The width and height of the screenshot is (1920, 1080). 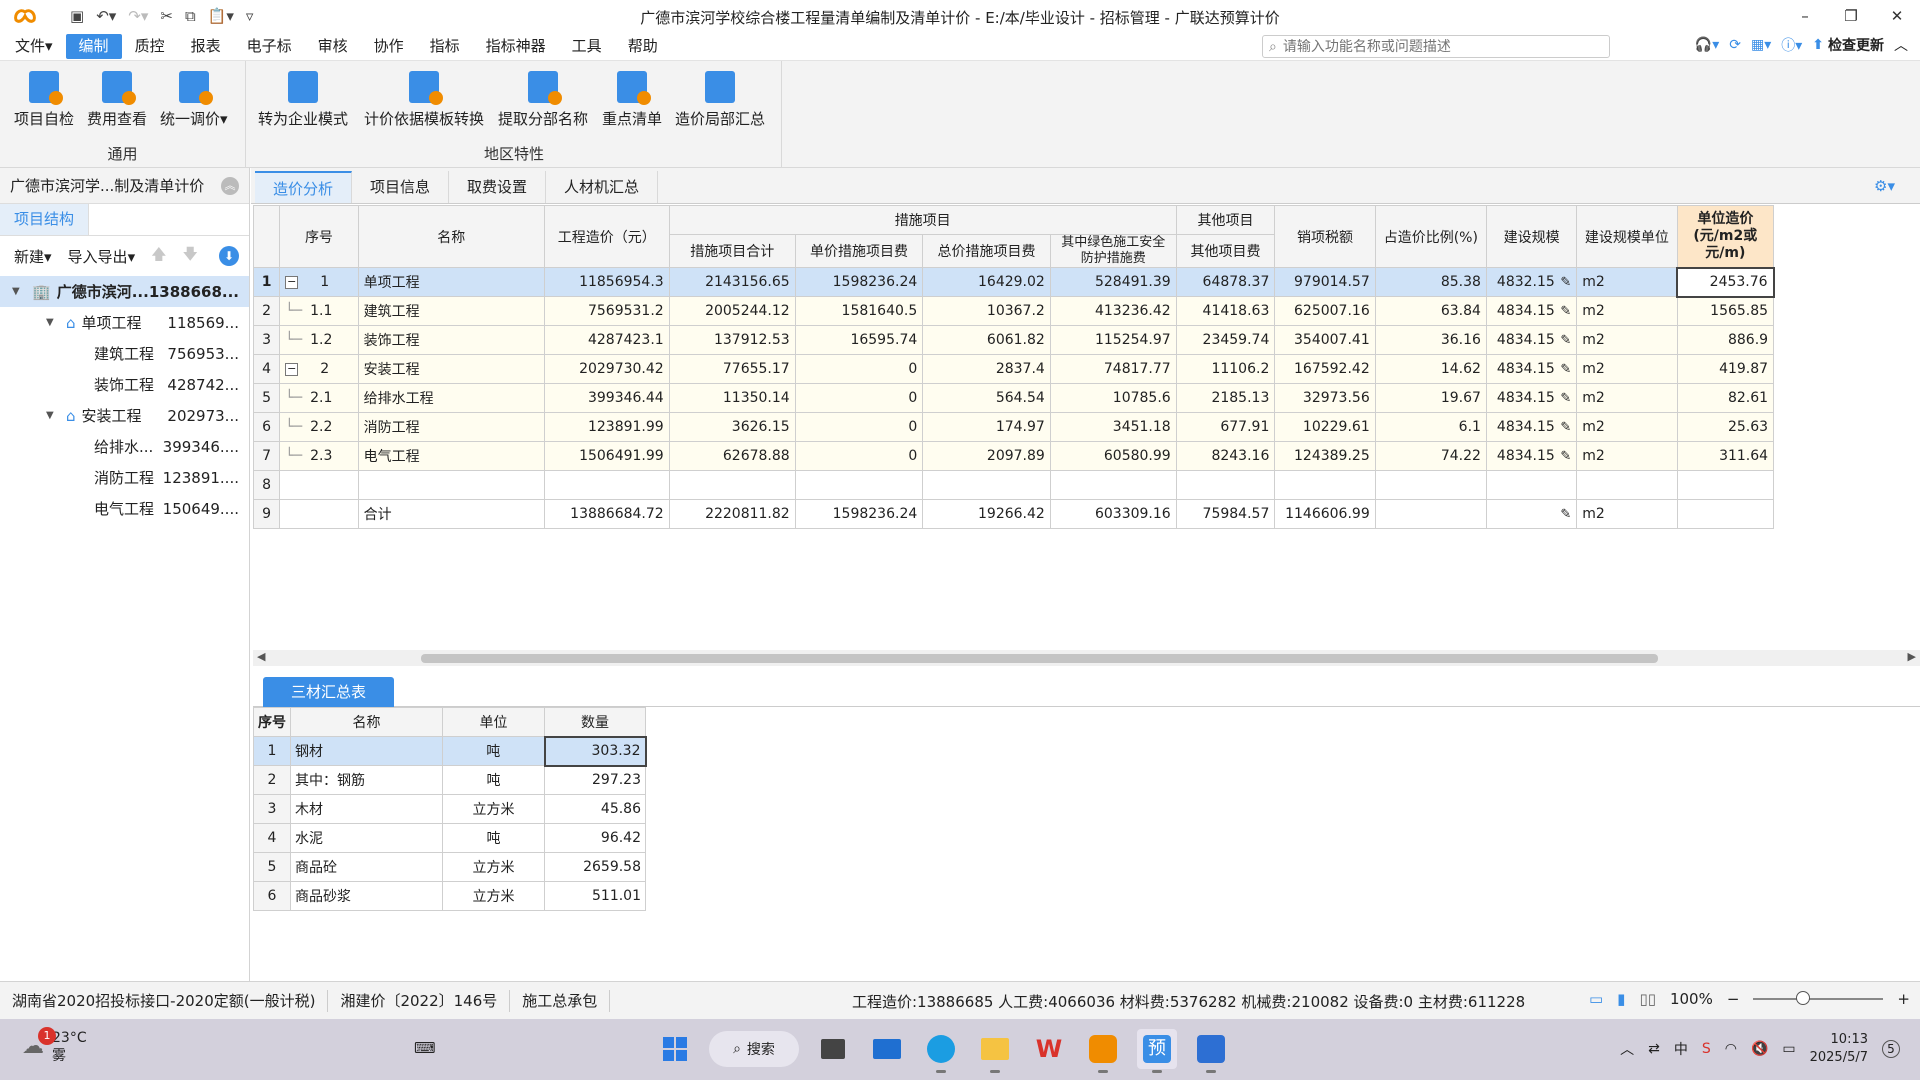 I want to click on cell-seq: −2, so click(x=319, y=369).